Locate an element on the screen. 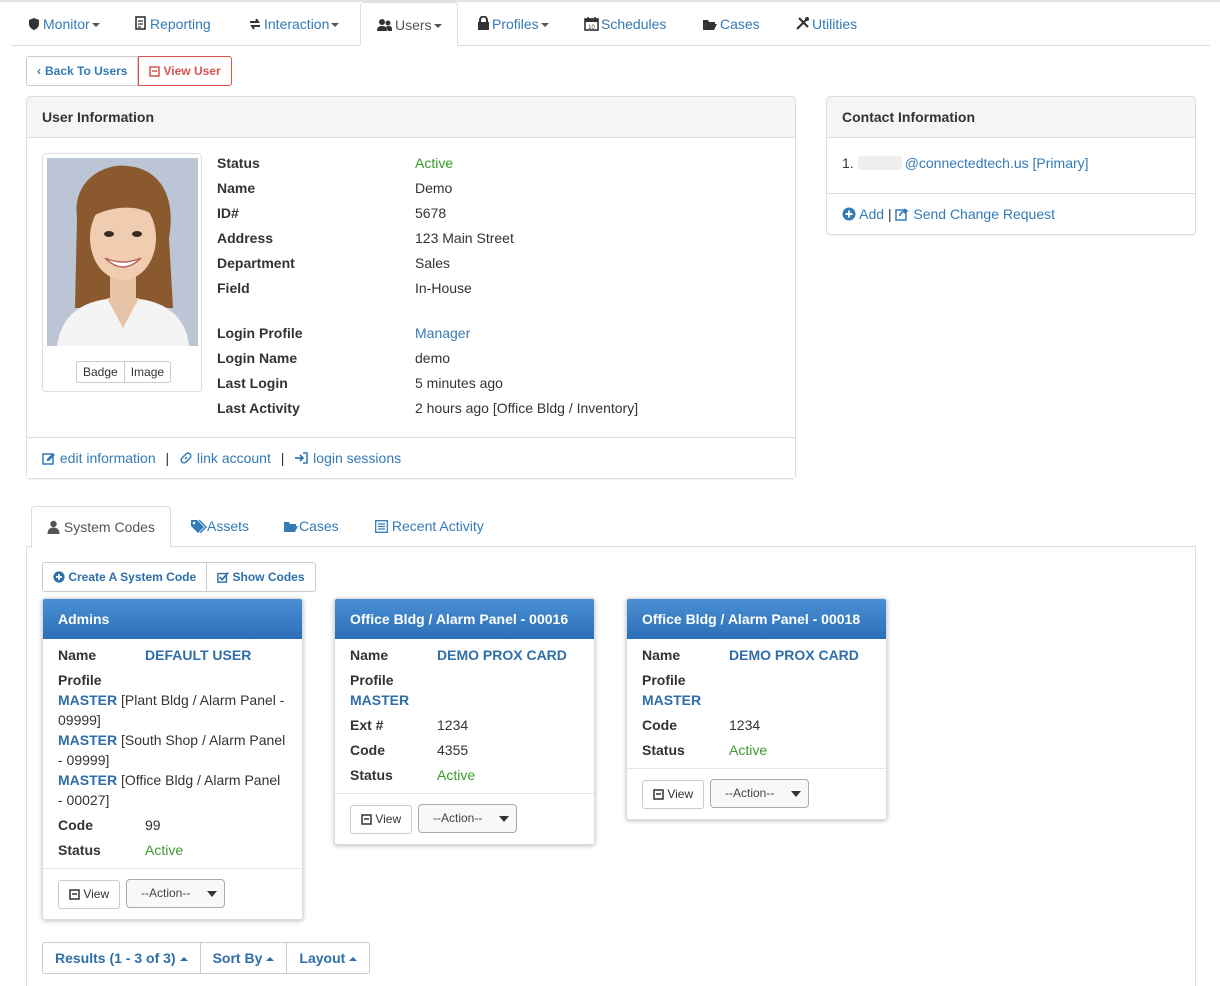 Image resolution: width=1220 pixels, height=986 pixels. card-footer: View --Action-- is located at coordinates (172, 893).